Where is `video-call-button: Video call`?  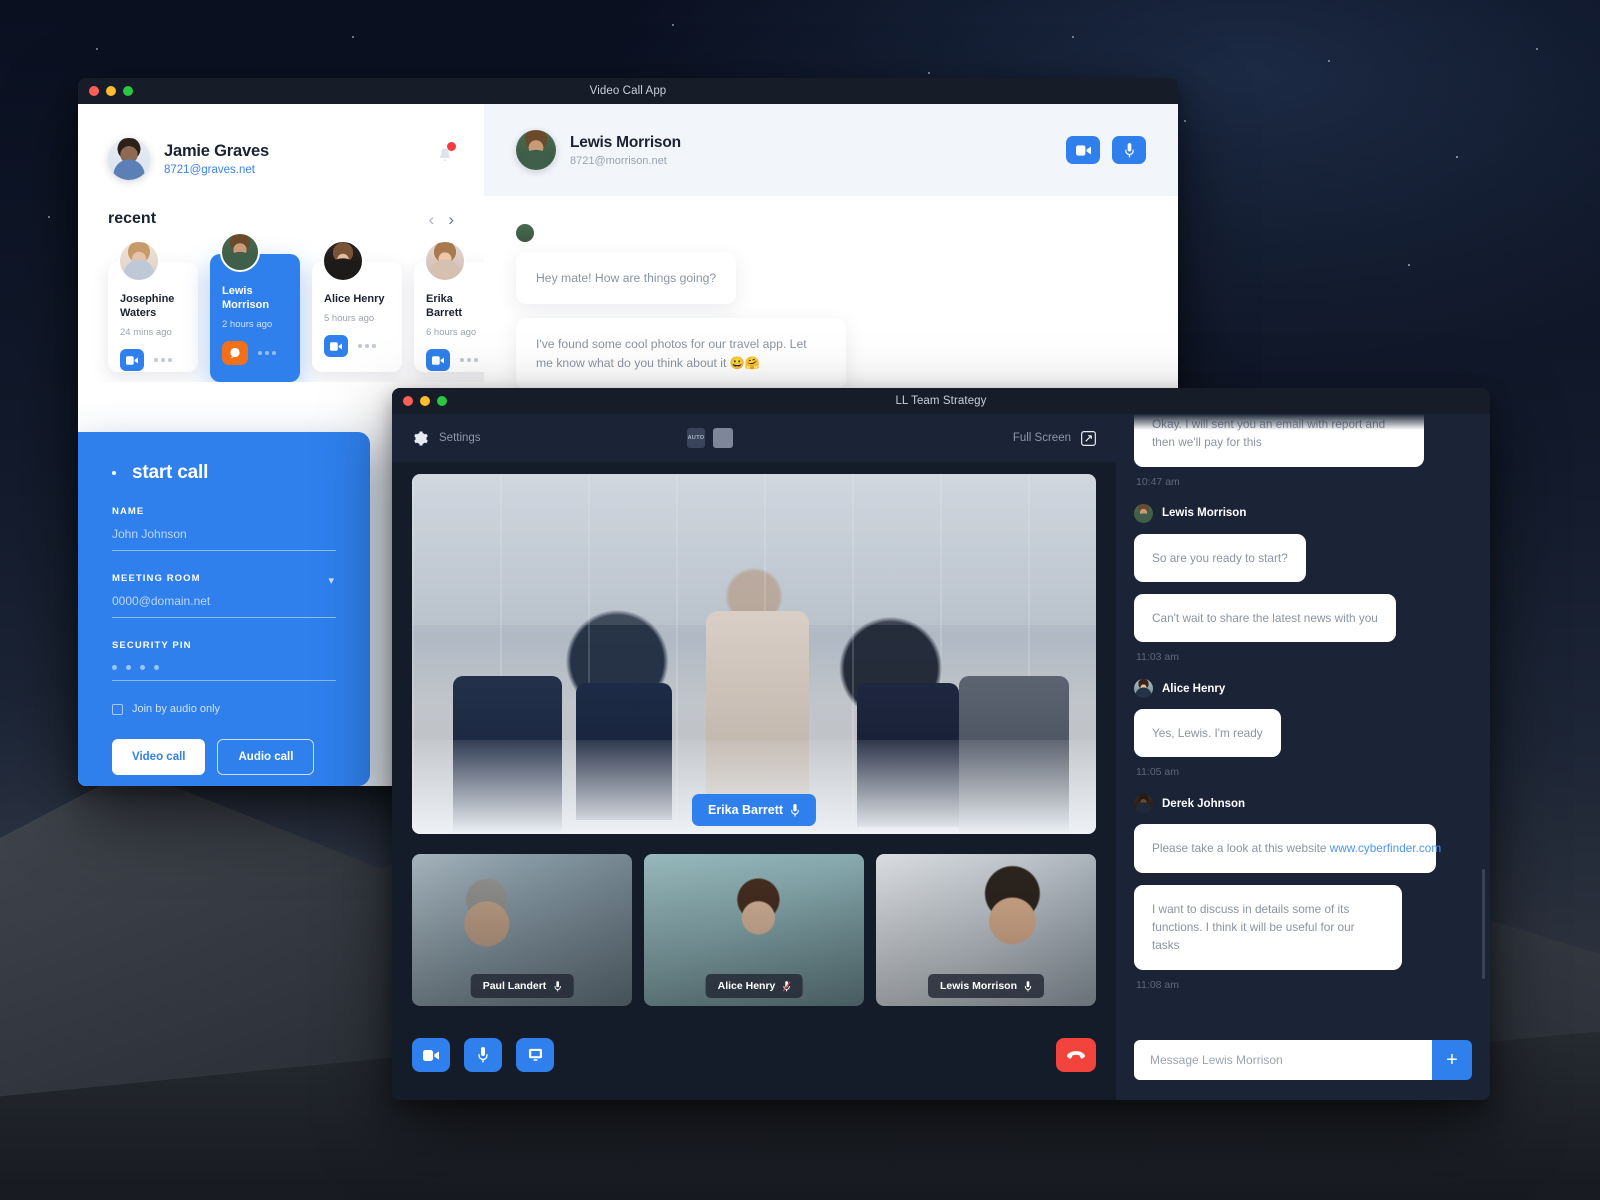
video-call-button: Video call is located at coordinates (159, 757).